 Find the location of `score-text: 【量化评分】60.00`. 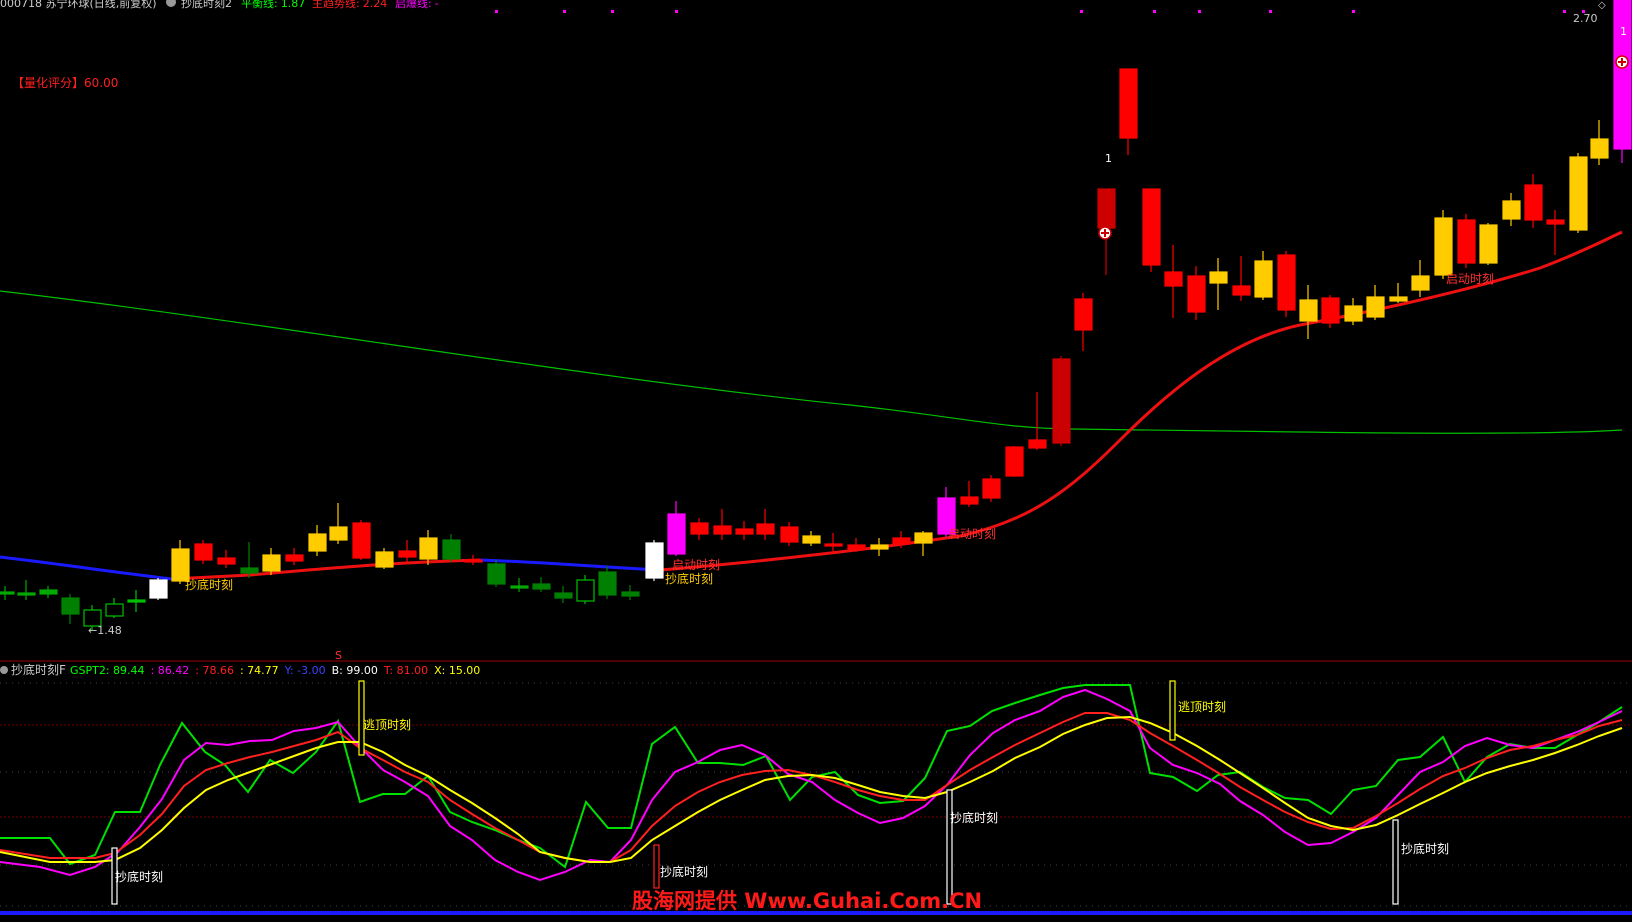

score-text: 【量化评分】60.00 is located at coordinates (65, 83).